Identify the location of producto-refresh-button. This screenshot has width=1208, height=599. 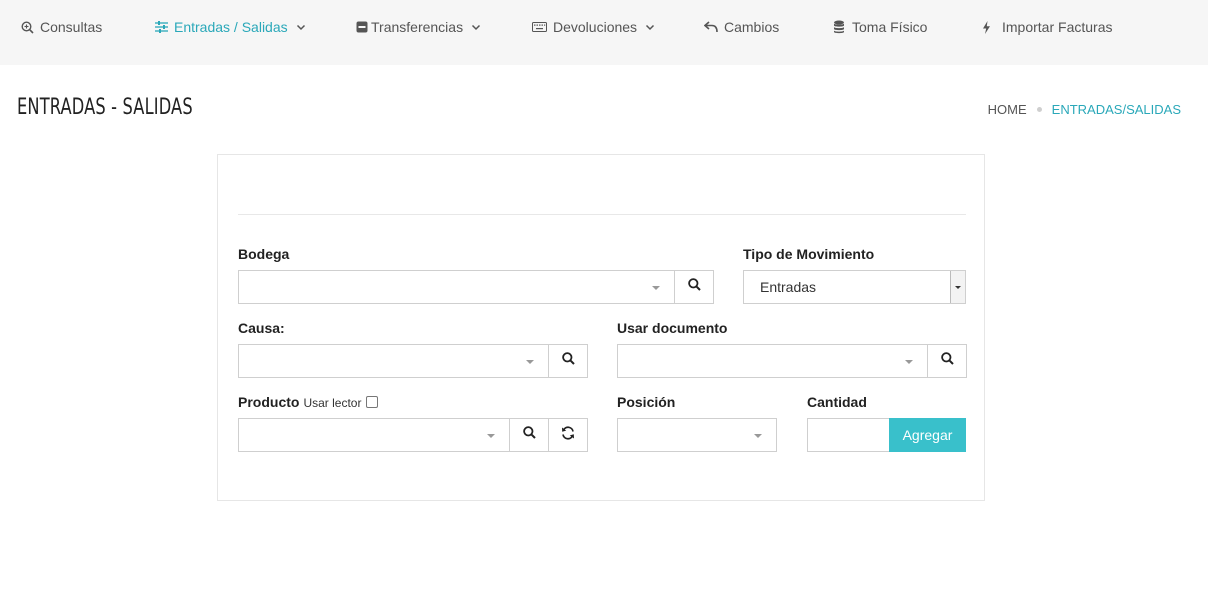
(568, 435).